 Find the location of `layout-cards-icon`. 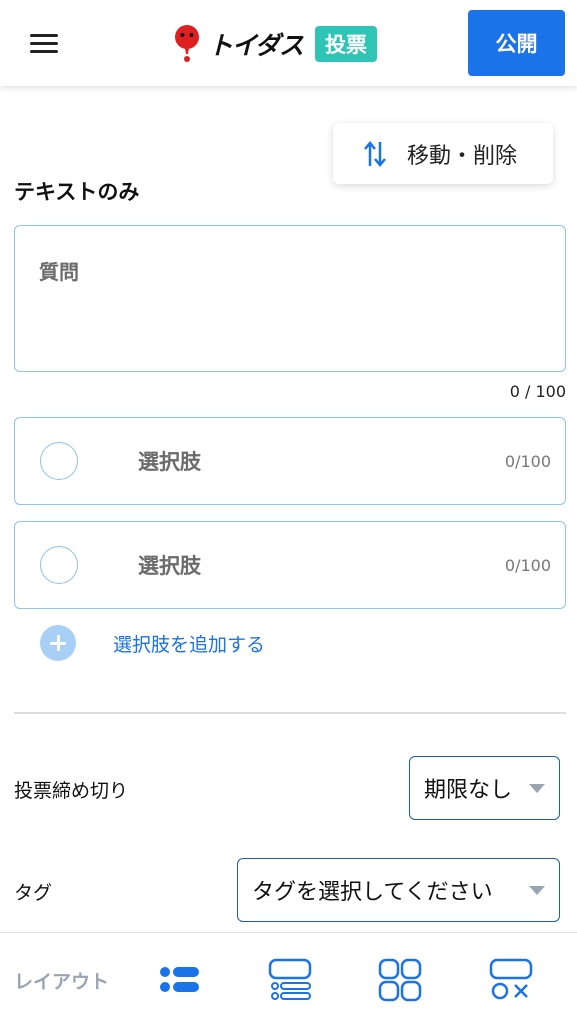

layout-cards-icon is located at coordinates (290, 980).